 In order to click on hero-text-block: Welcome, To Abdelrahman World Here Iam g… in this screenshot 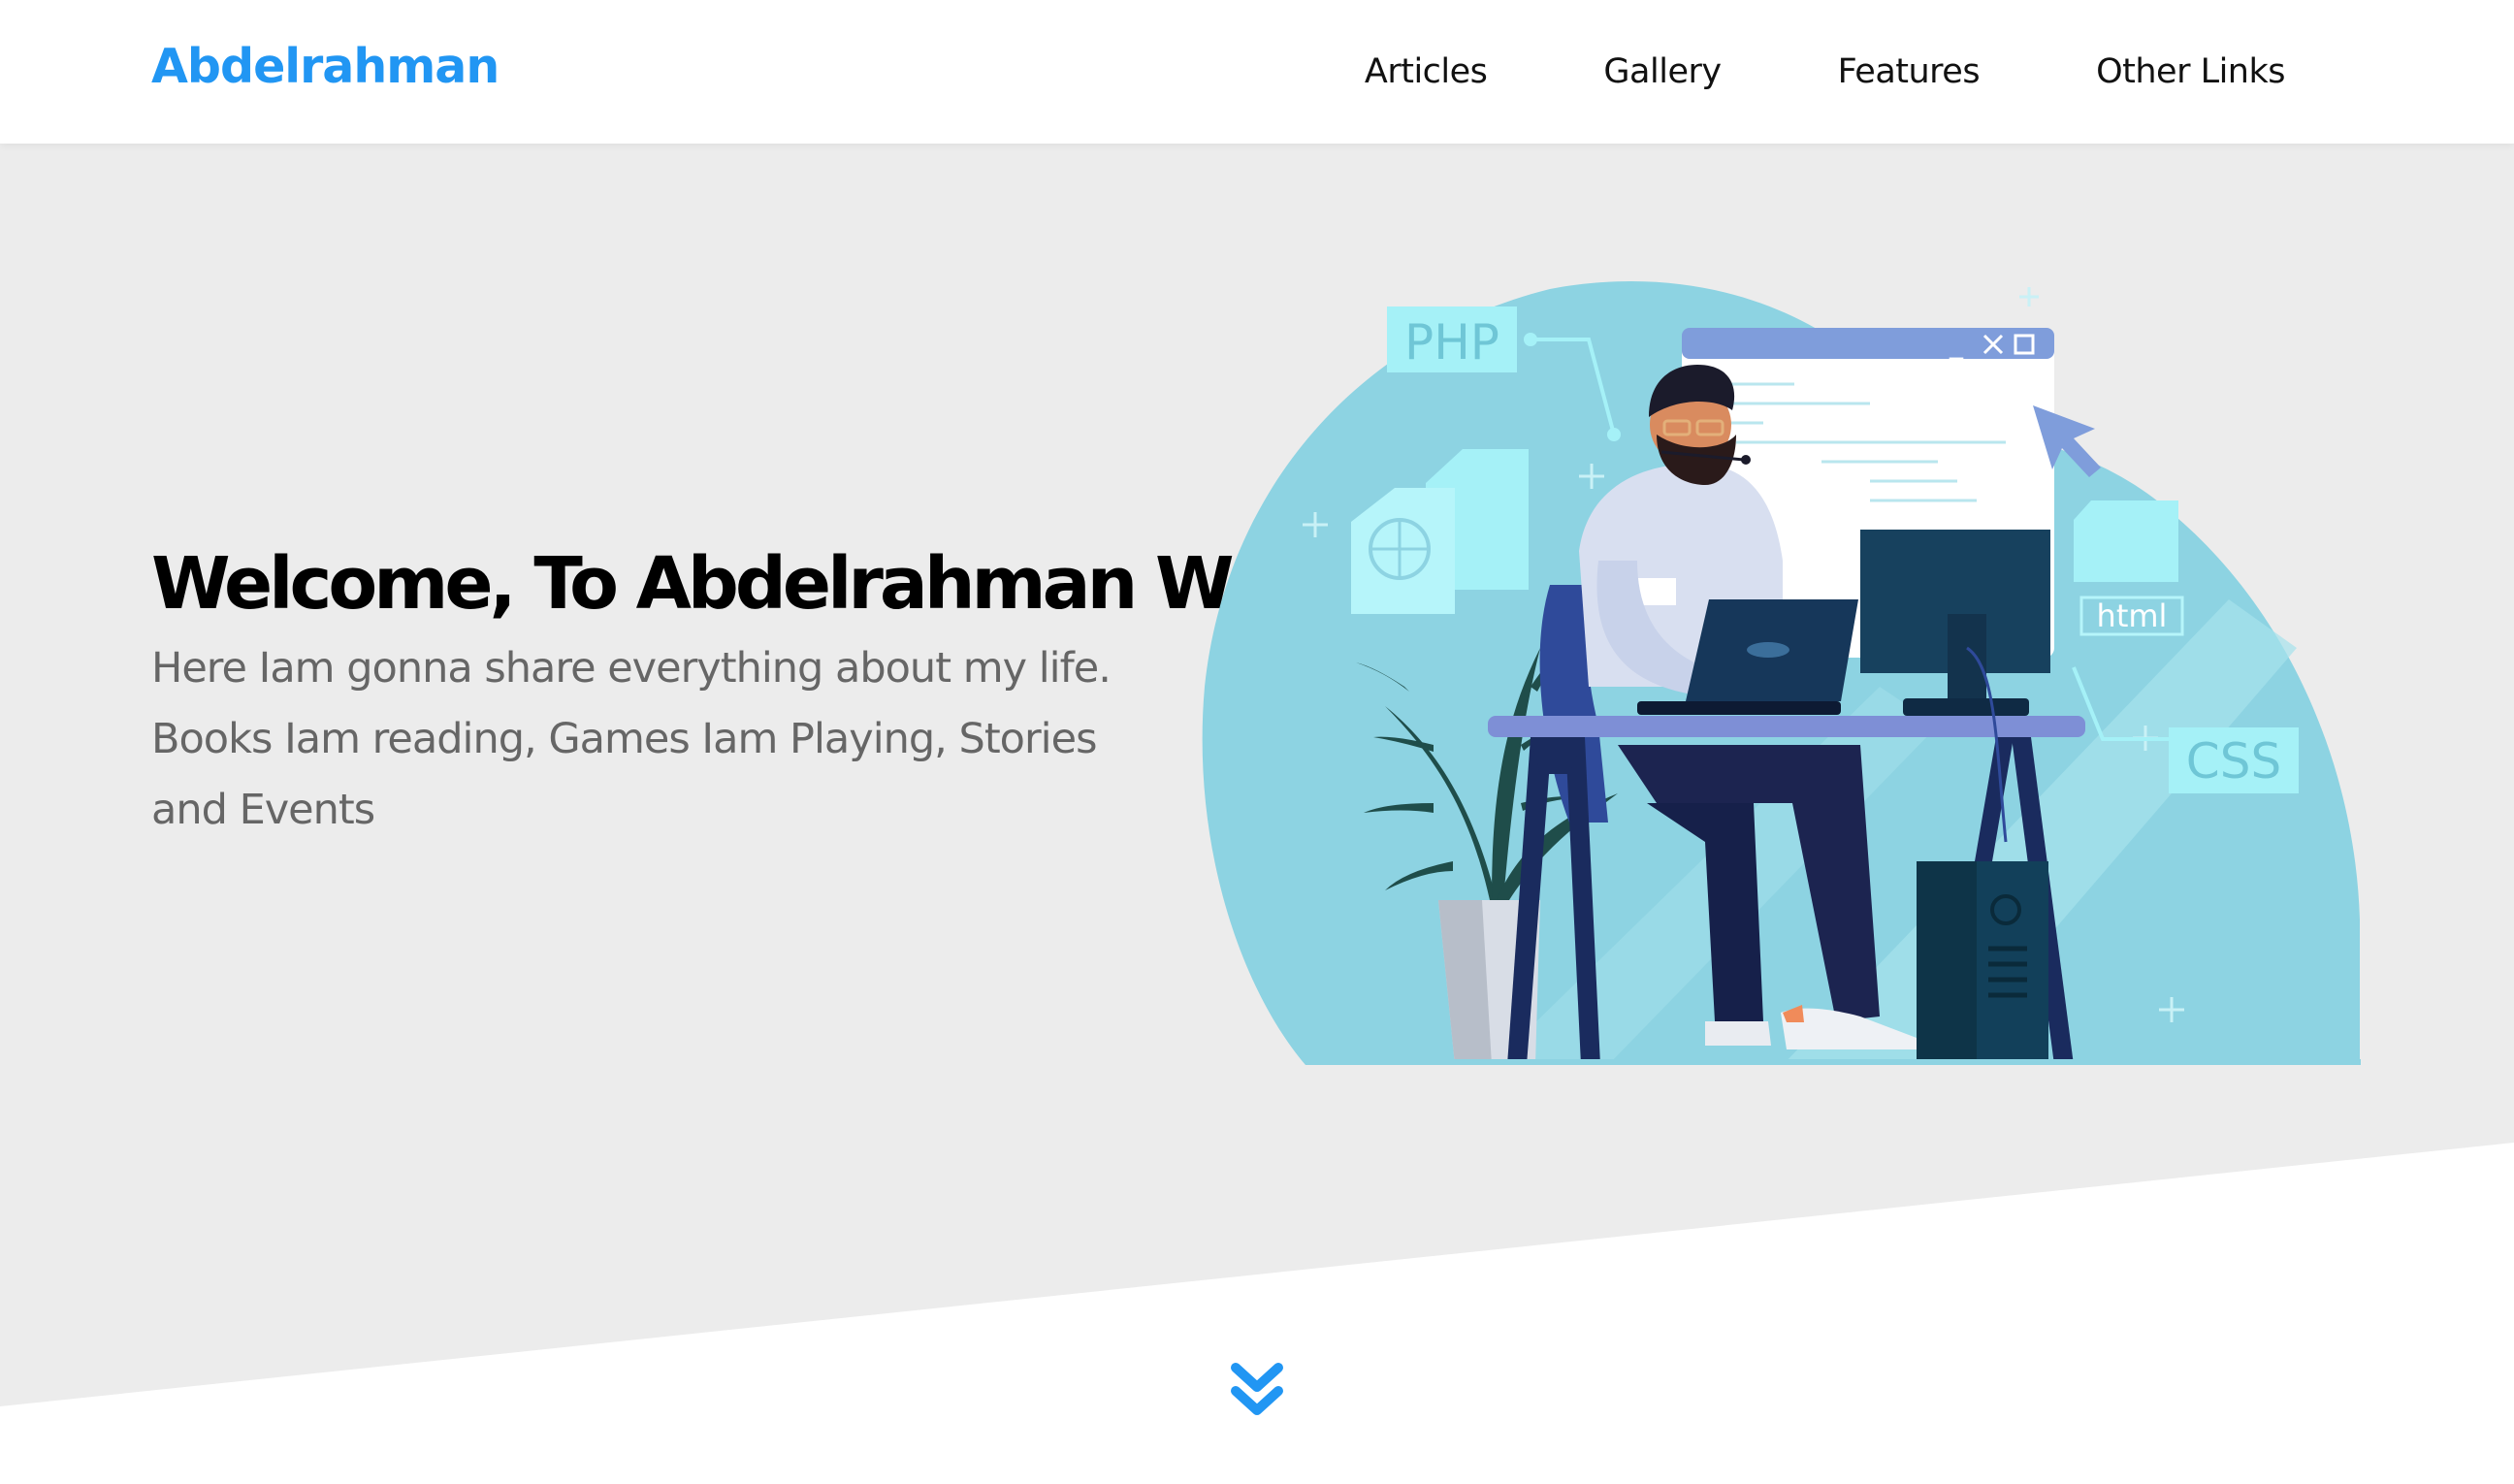, I will do `click(764, 694)`.